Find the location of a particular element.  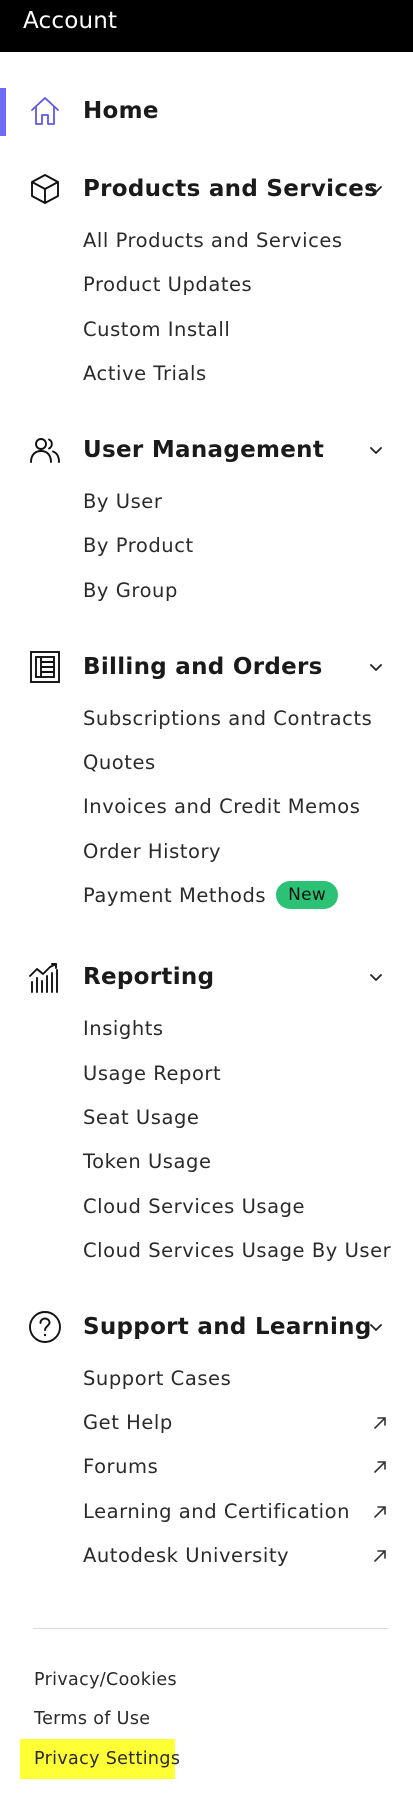

nav-item-by-product: By Product is located at coordinates (243, 546).